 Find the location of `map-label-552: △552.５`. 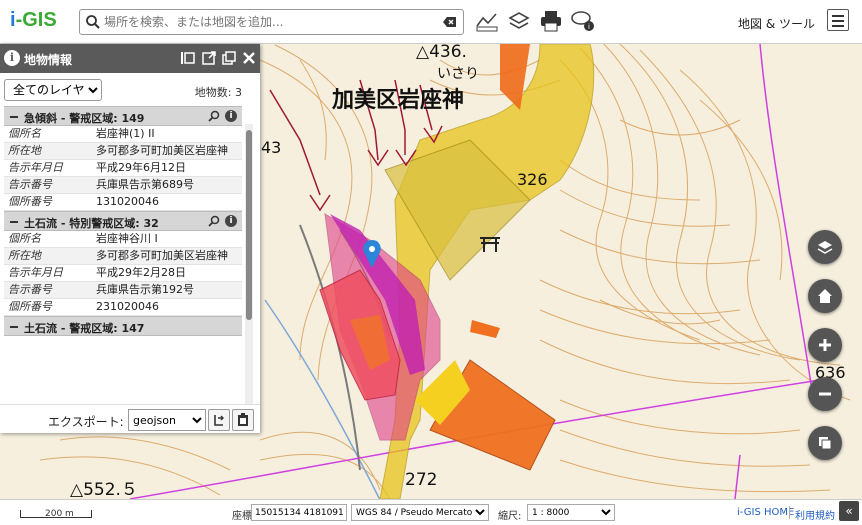

map-label-552: △552.５ is located at coordinates (104, 490).